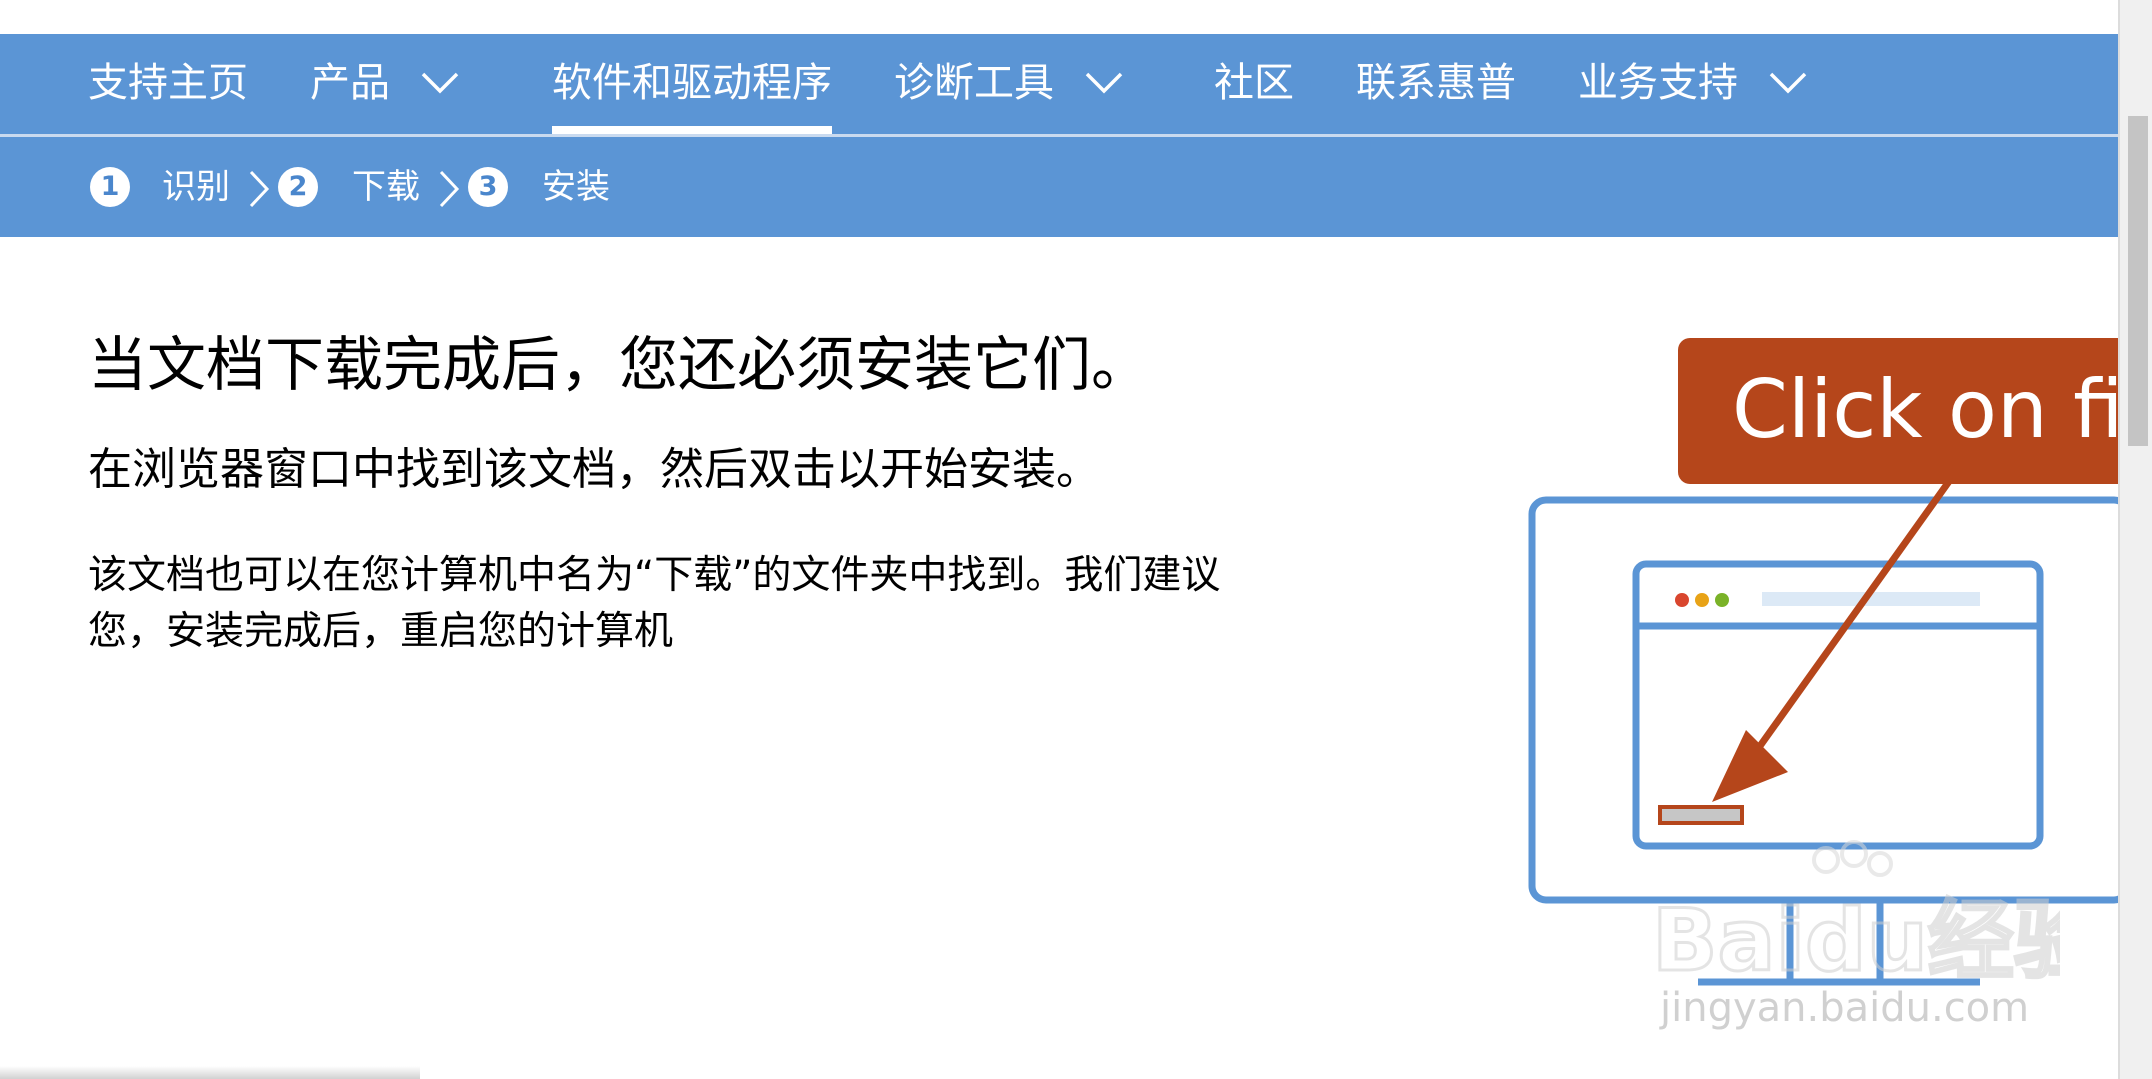  Describe the element at coordinates (576, 187) in the screenshot. I see `step-label-install: 安装` at that location.